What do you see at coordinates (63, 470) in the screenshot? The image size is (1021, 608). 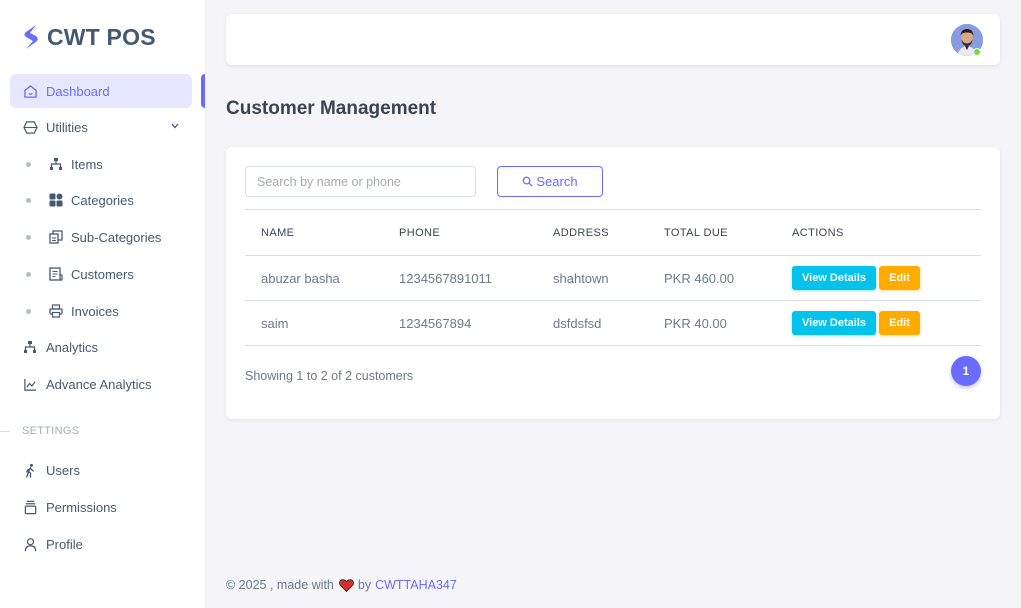 I see `sidebar-item-label: Users` at bounding box center [63, 470].